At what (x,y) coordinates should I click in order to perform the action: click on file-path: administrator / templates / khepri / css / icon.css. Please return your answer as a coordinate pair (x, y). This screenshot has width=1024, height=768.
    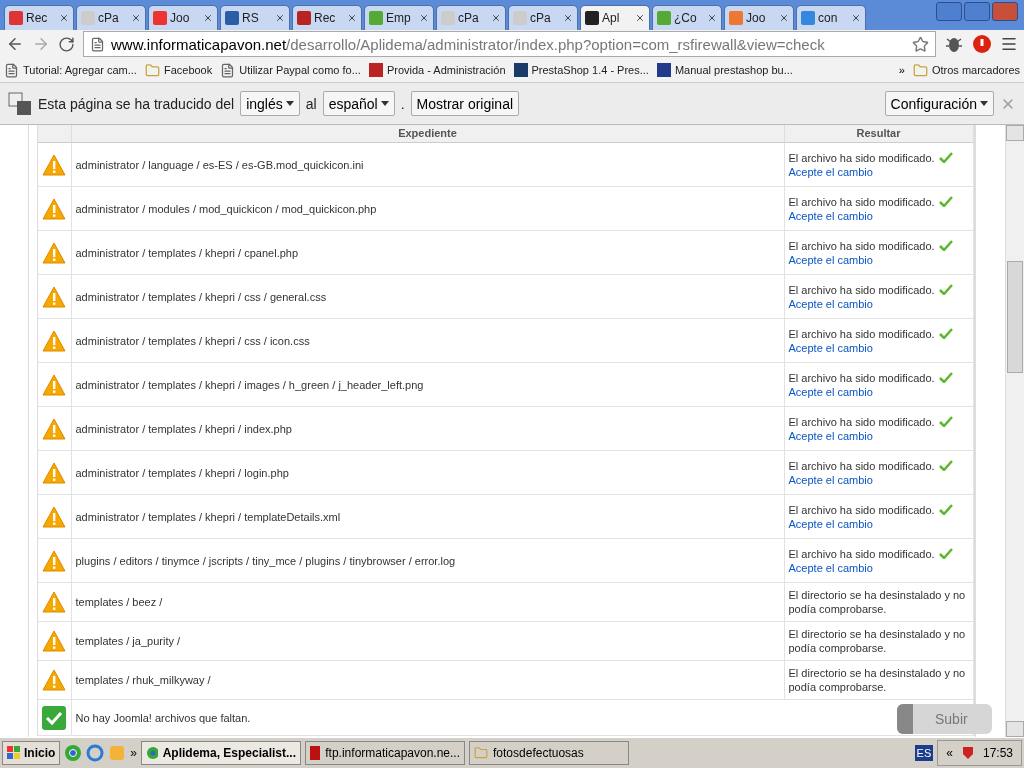
    Looking at the image, I should click on (428, 341).